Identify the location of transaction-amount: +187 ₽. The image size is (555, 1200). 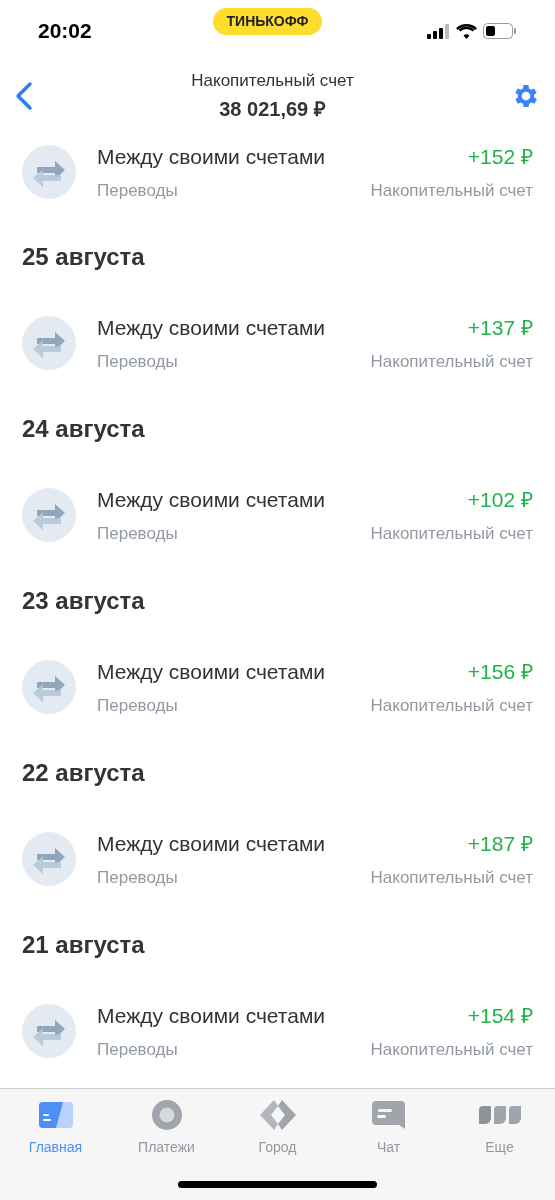
(500, 843).